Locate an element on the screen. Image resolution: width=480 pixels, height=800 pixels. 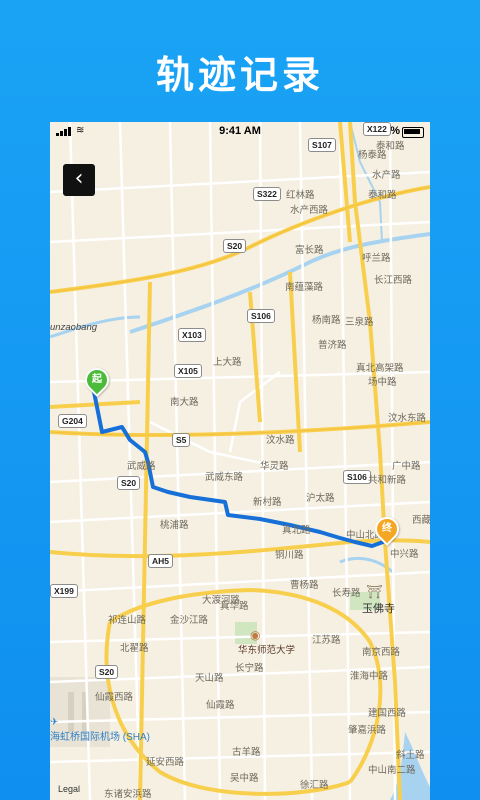
road-label: 华灵路 is located at coordinates (274, 466).